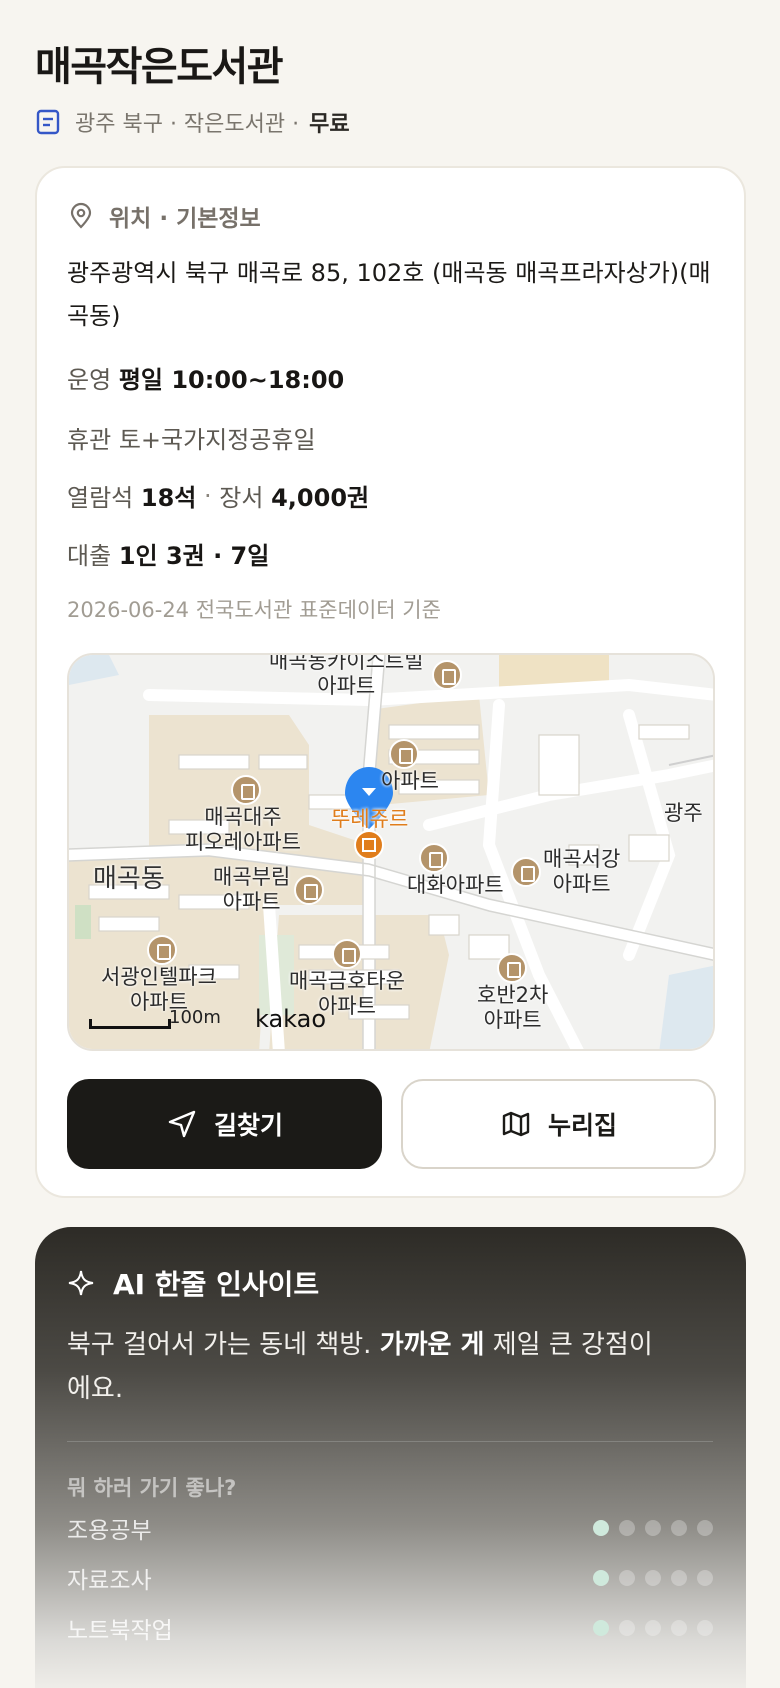 The image size is (780, 1688). I want to click on rating-label: 노트북작업, so click(120, 1631).